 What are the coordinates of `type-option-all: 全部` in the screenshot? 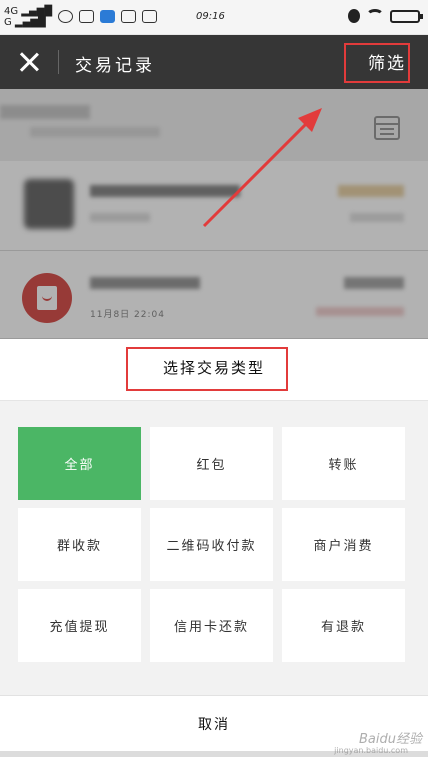 It's located at (79, 463).